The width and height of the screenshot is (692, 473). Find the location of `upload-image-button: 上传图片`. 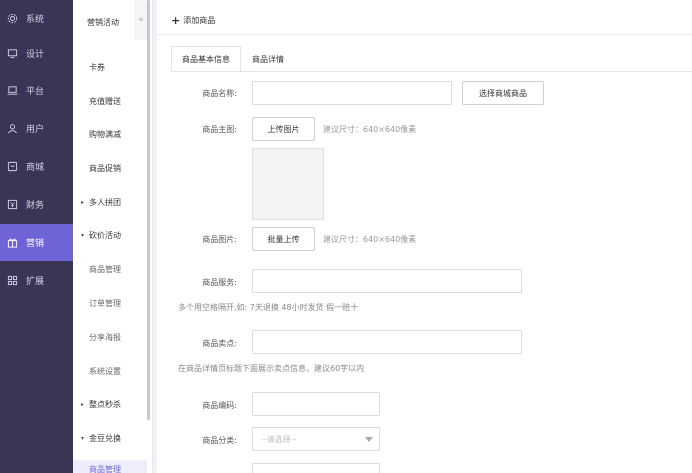

upload-image-button: 上传图片 is located at coordinates (283, 129).